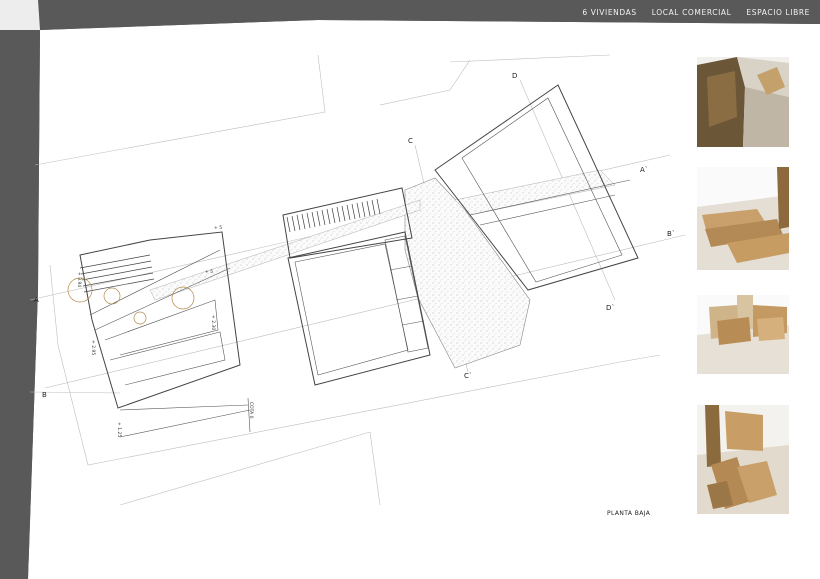 Image resolution: width=820 pixels, height=579 pixels. Describe the element at coordinates (514, 76) in the screenshot. I see `section-mark-d: D` at that location.